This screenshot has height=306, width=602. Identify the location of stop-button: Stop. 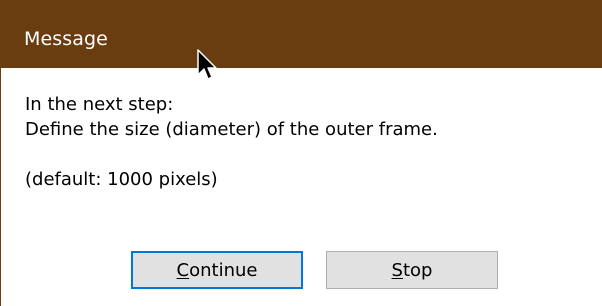
(412, 270).